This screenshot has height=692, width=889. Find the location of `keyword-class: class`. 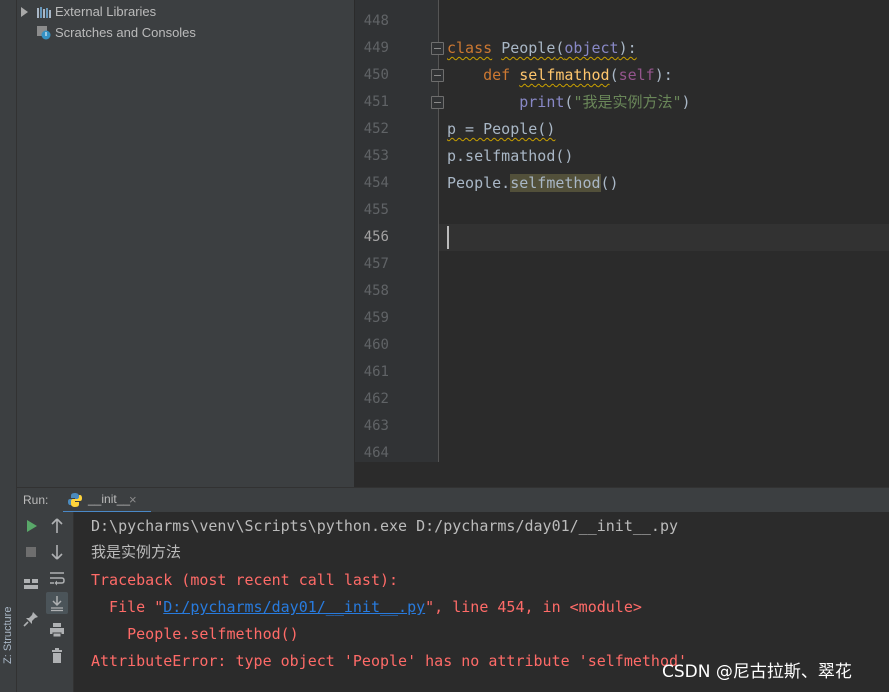

keyword-class: class is located at coordinates (470, 48).